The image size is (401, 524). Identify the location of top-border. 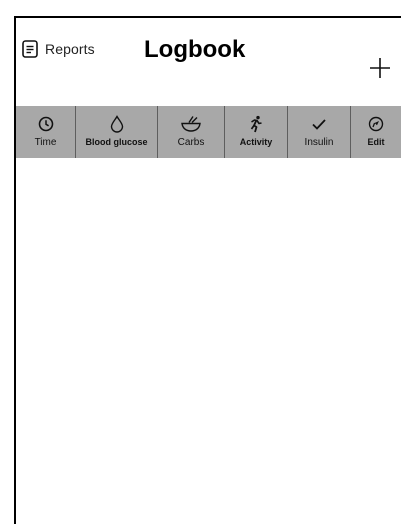
(207, 17).